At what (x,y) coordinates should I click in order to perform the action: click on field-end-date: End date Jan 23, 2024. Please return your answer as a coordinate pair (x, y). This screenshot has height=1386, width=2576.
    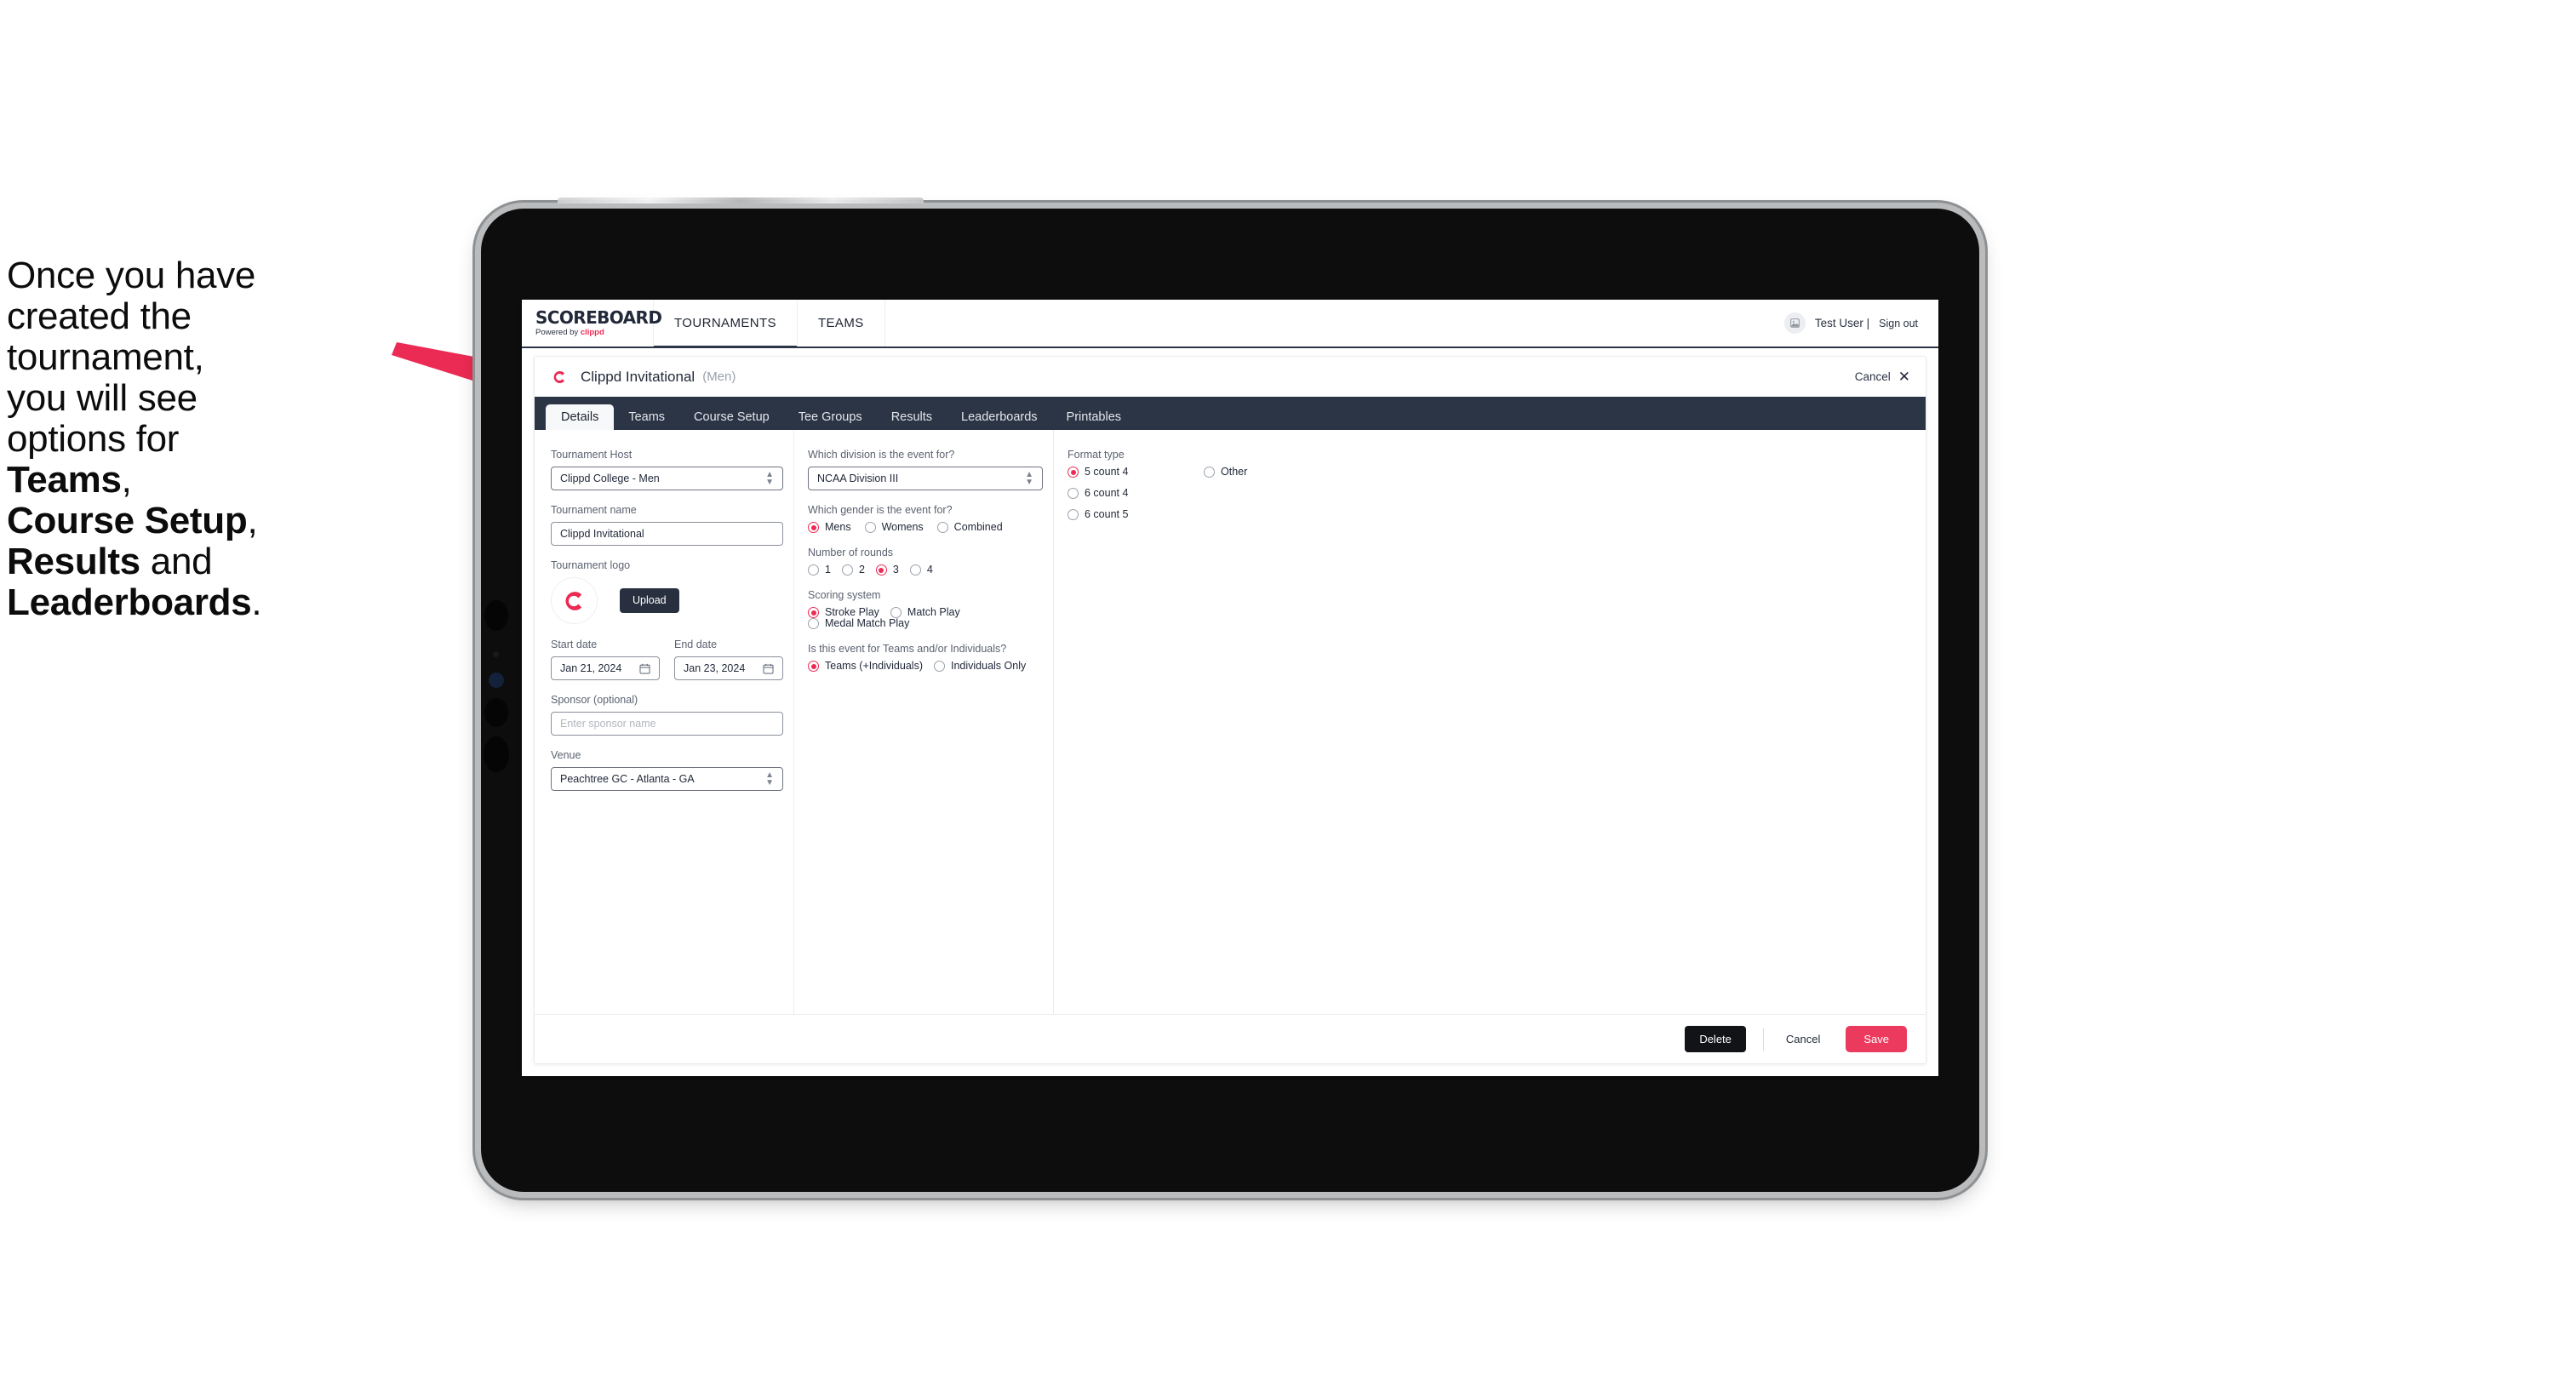
    Looking at the image, I should click on (728, 659).